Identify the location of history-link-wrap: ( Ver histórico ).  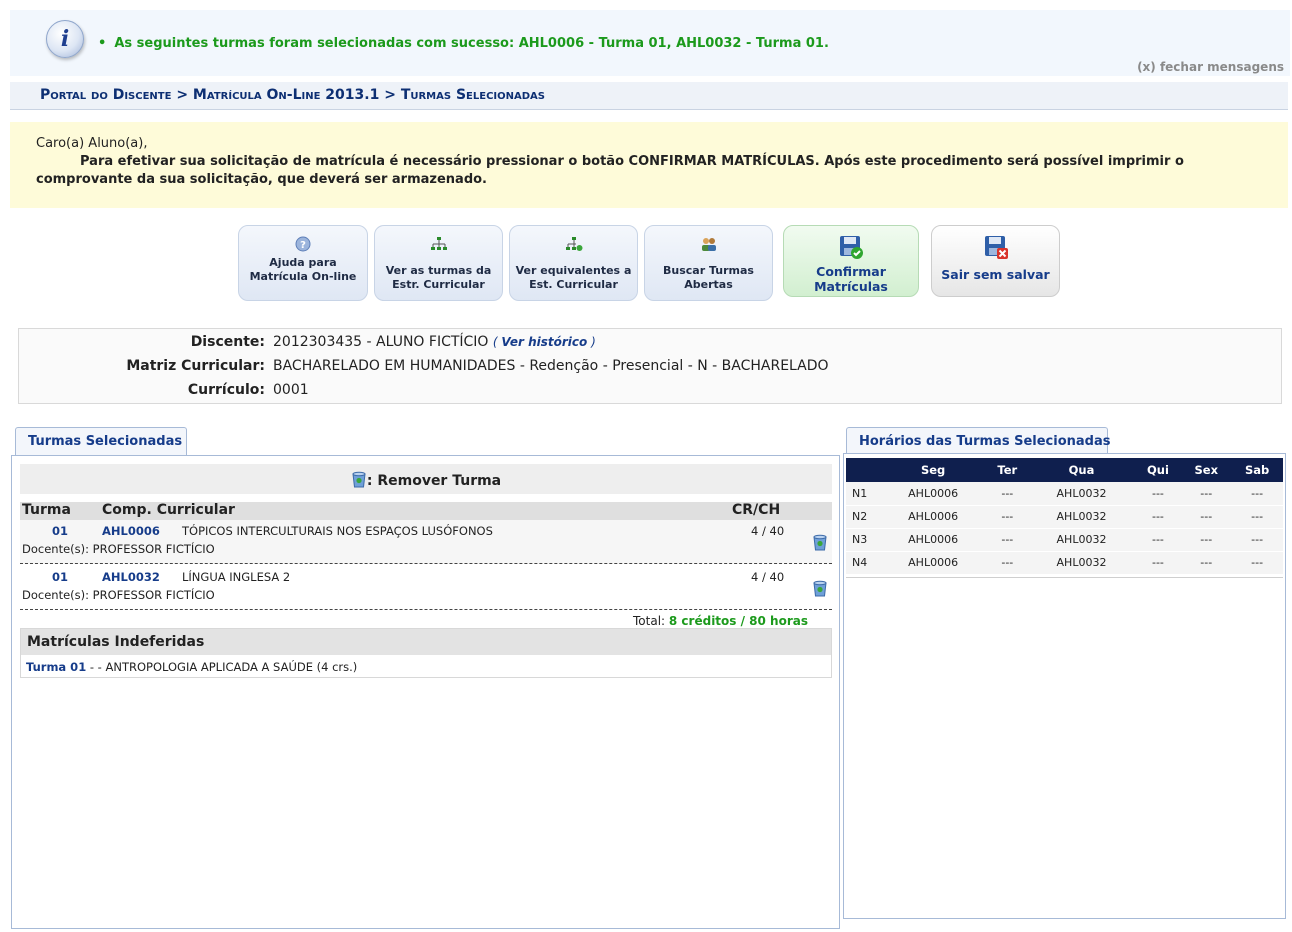
(544, 342).